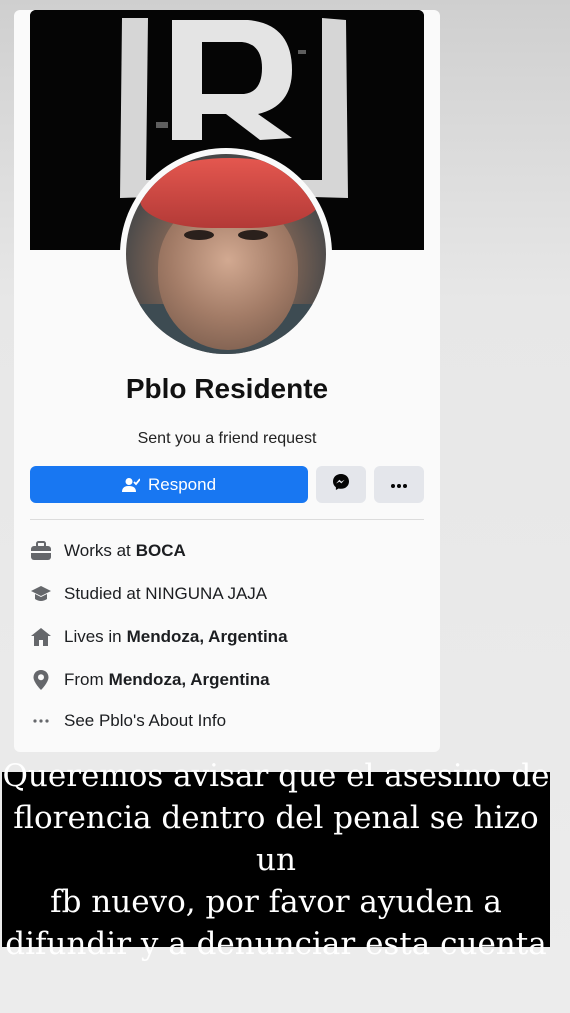 The height and width of the screenshot is (1013, 570). I want to click on respond-button: Respond, so click(169, 484).